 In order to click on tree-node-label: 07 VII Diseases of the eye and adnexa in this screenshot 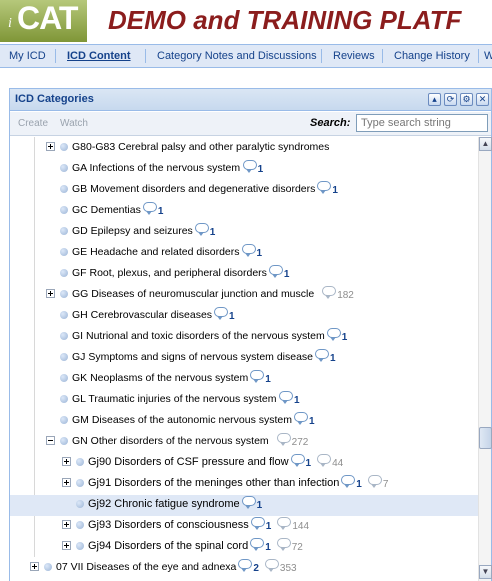, I will do `click(146, 567)`.